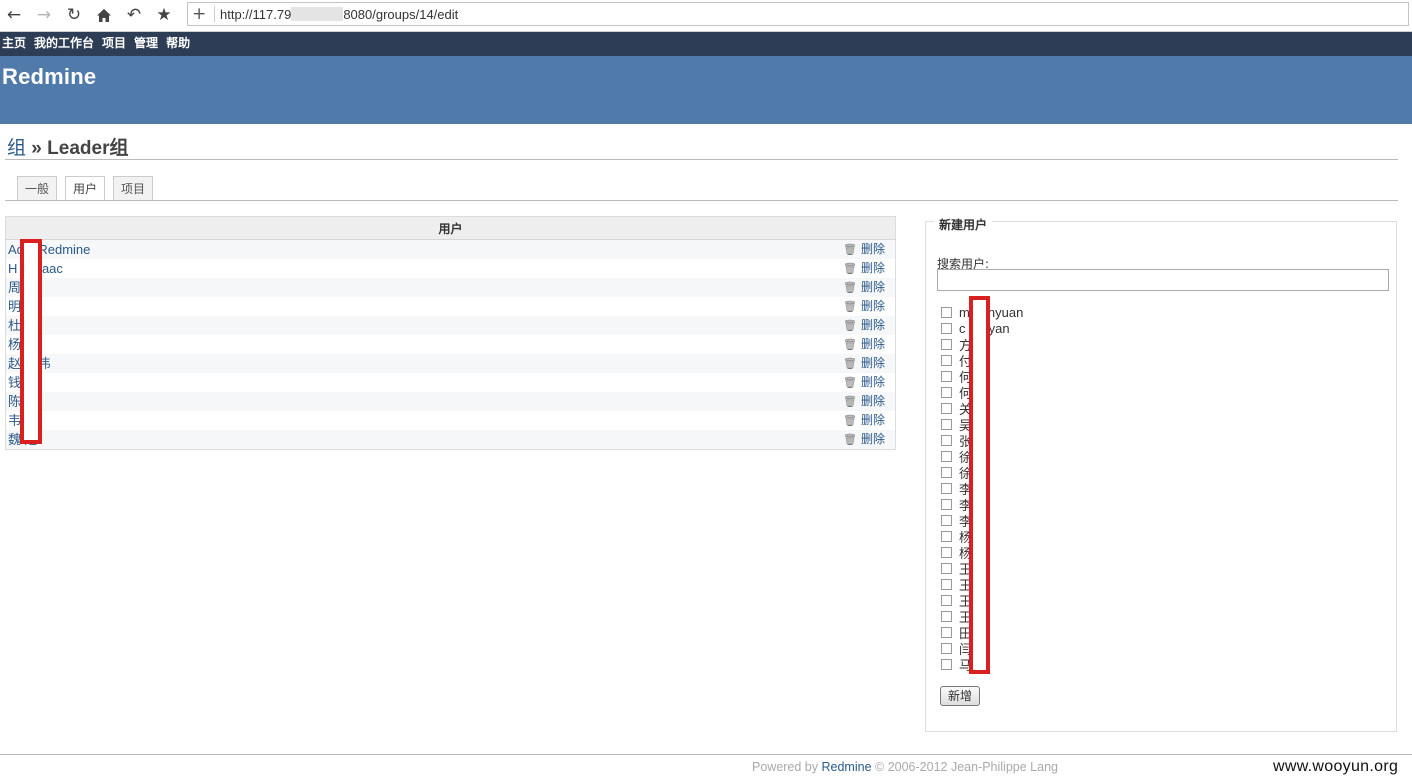 The width and height of the screenshot is (1412, 778). What do you see at coordinates (414, 287) in the screenshot?
I see `user-name-link: 周` at bounding box center [414, 287].